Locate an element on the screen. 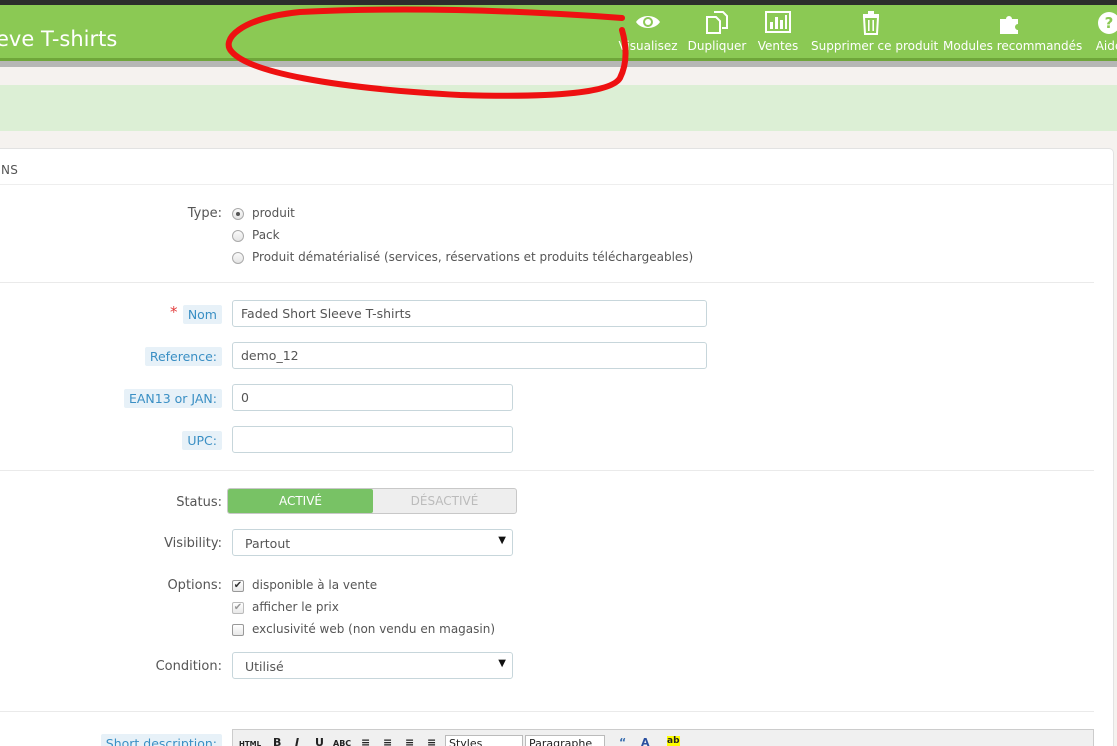 Image resolution: width=1117 pixels, height=746 pixels. status-off-option: DÉSACTIVÉ is located at coordinates (444, 501).